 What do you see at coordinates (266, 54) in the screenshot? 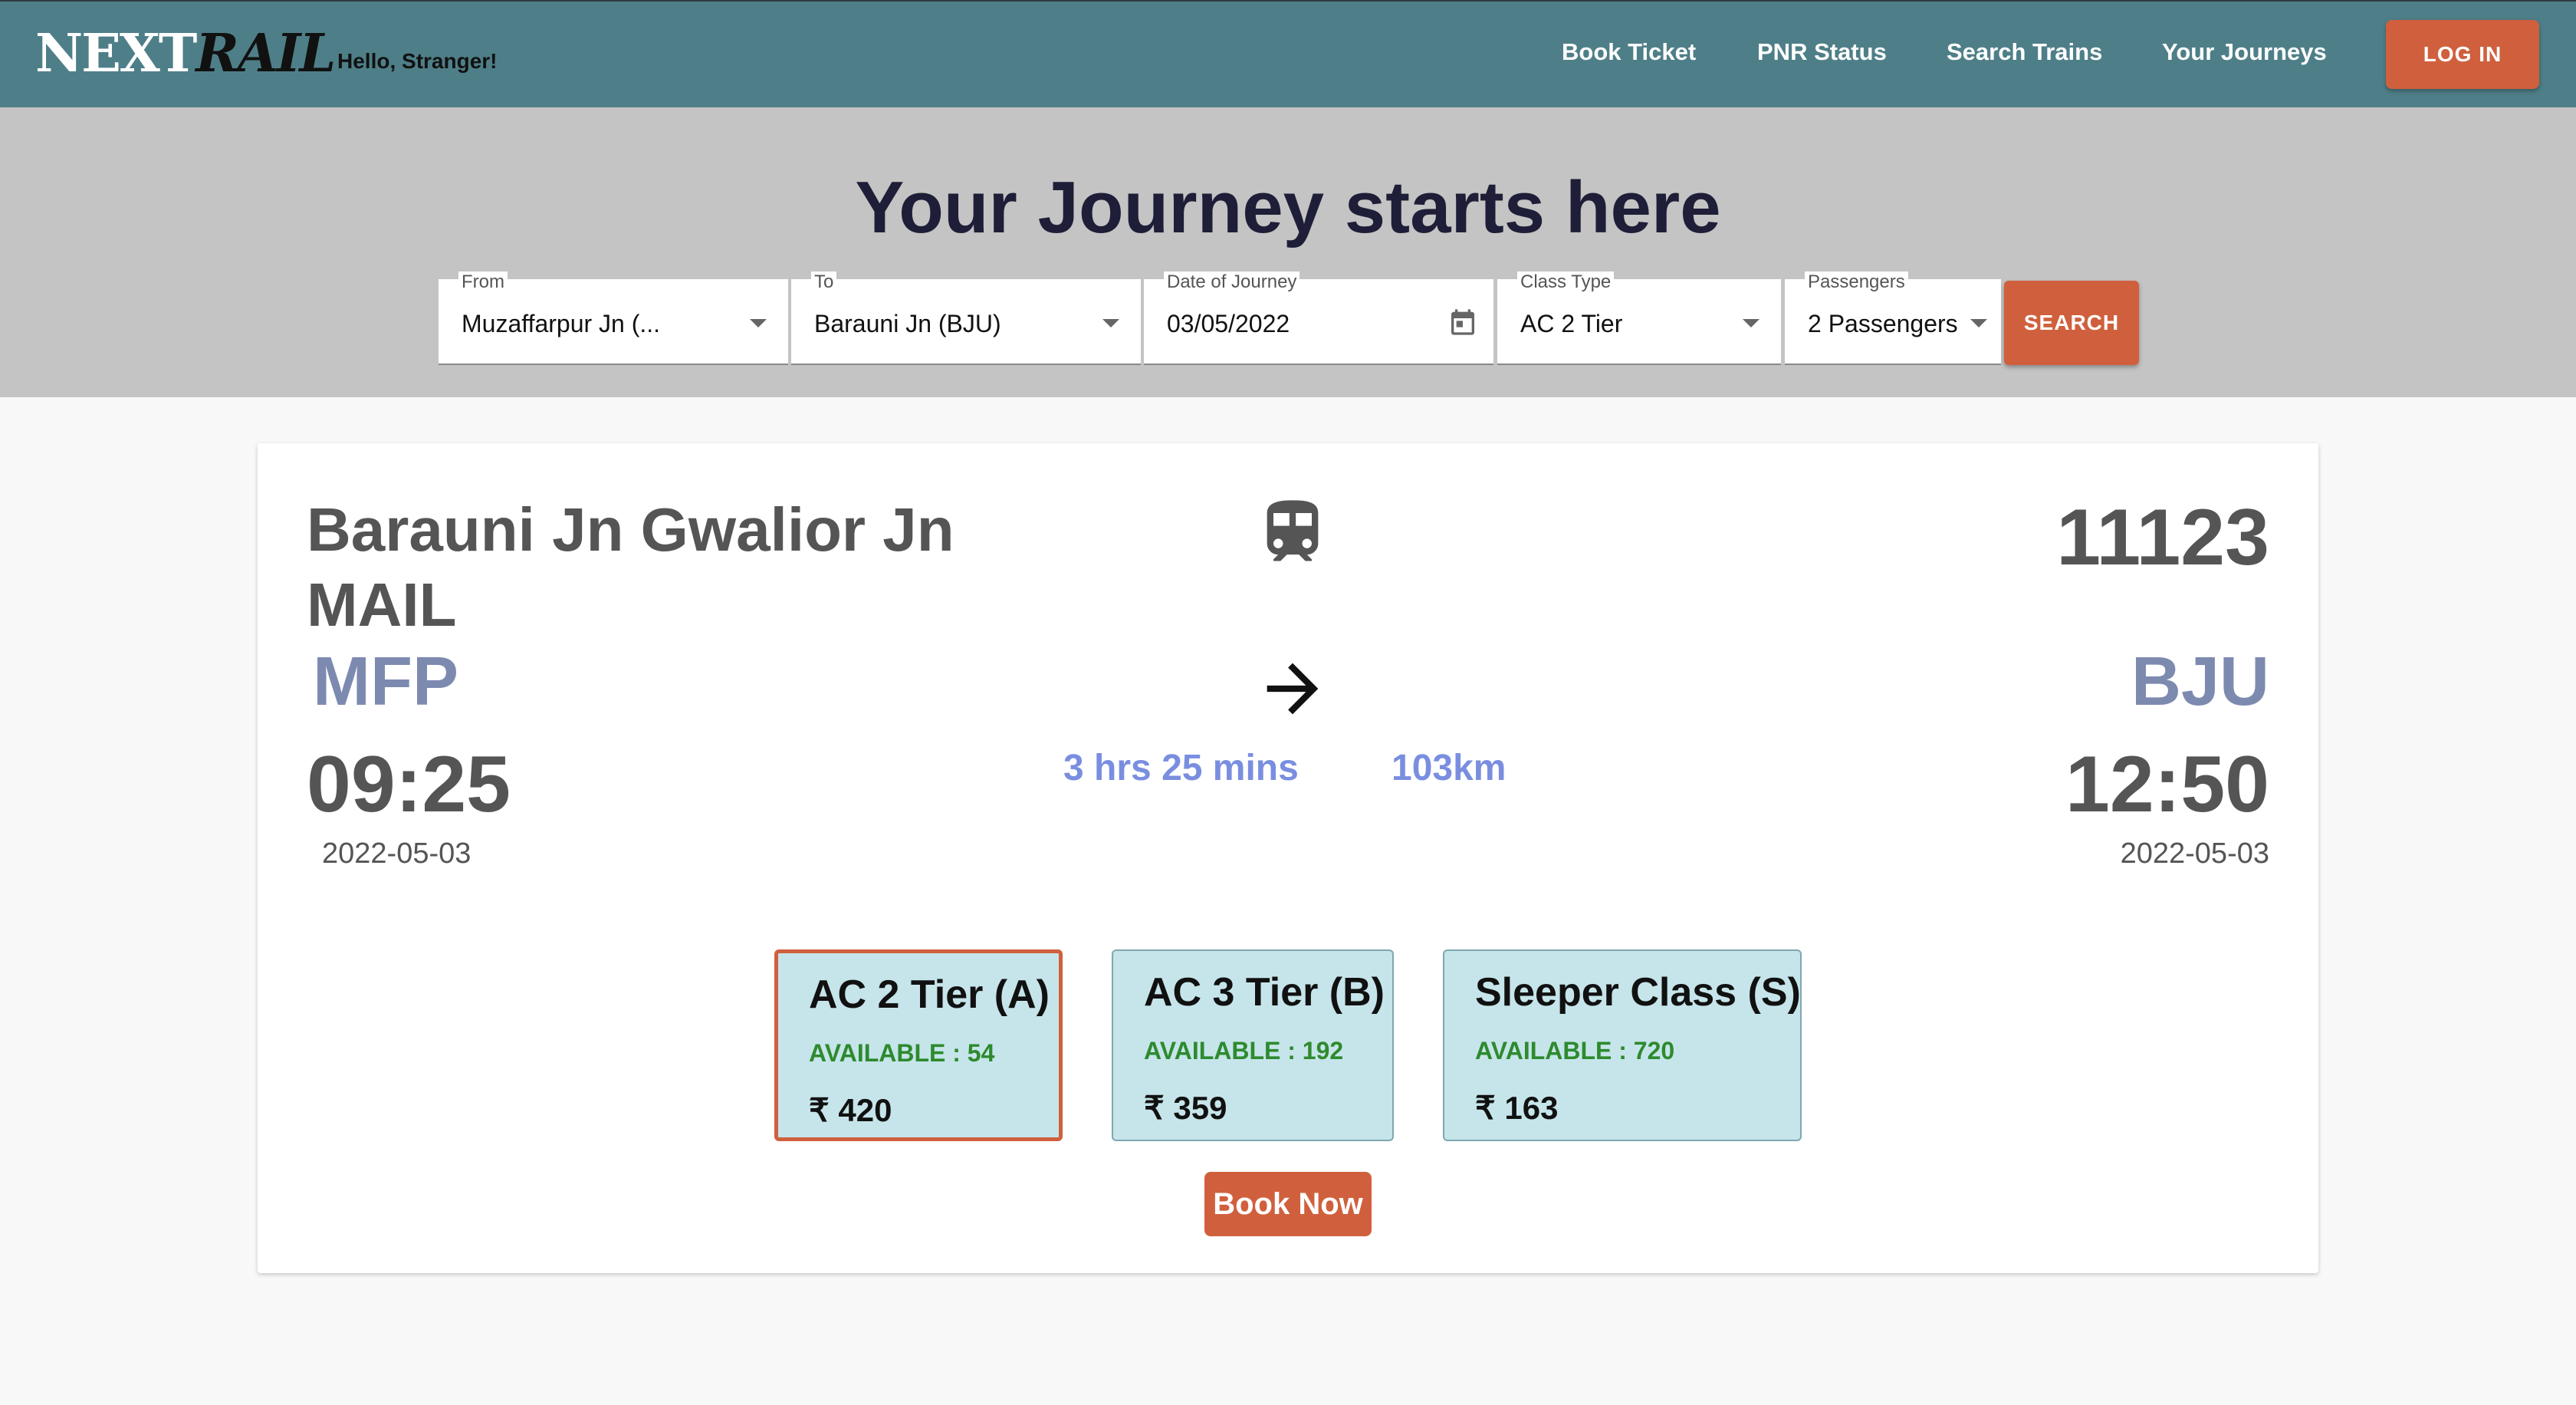
I see `brand-part-rail: RAIL` at bounding box center [266, 54].